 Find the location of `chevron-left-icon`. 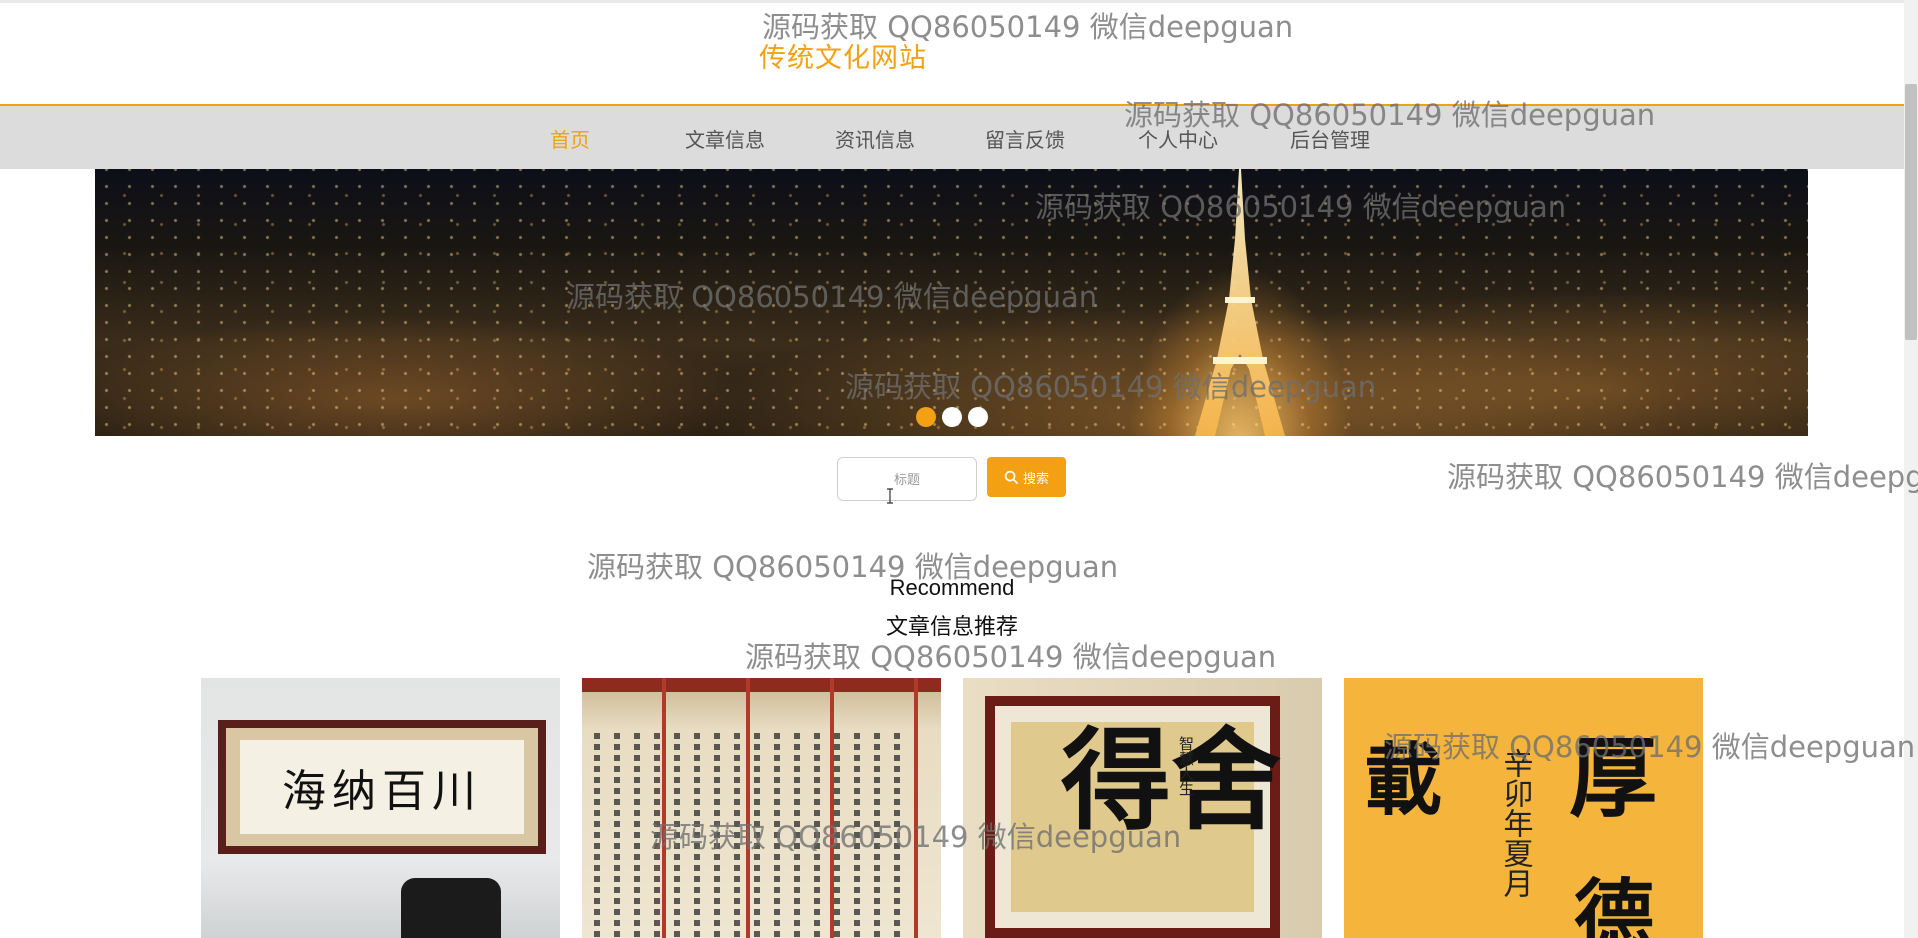

chevron-left-icon is located at coordinates (131, 21).